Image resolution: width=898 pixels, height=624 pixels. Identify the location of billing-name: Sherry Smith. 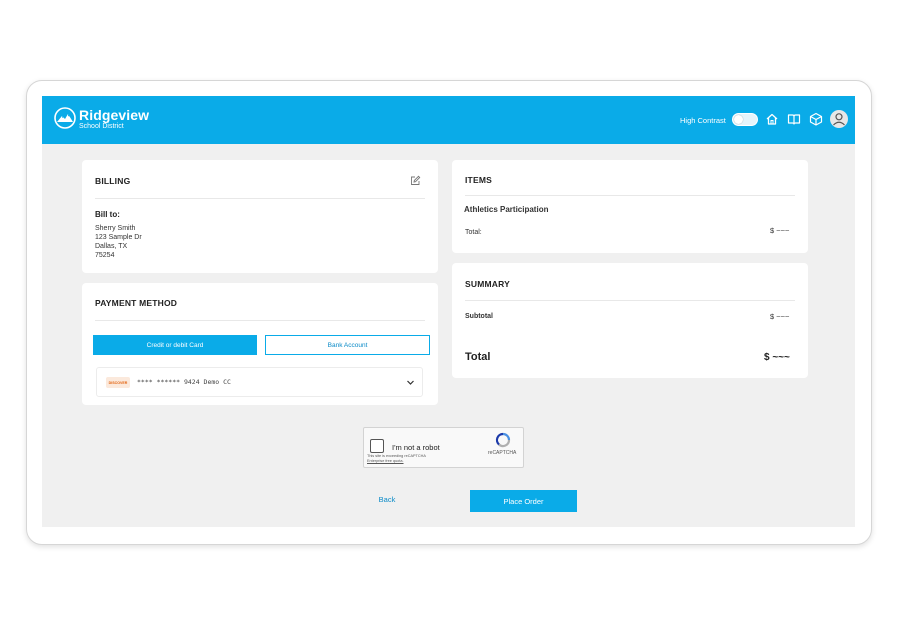
(115, 228).